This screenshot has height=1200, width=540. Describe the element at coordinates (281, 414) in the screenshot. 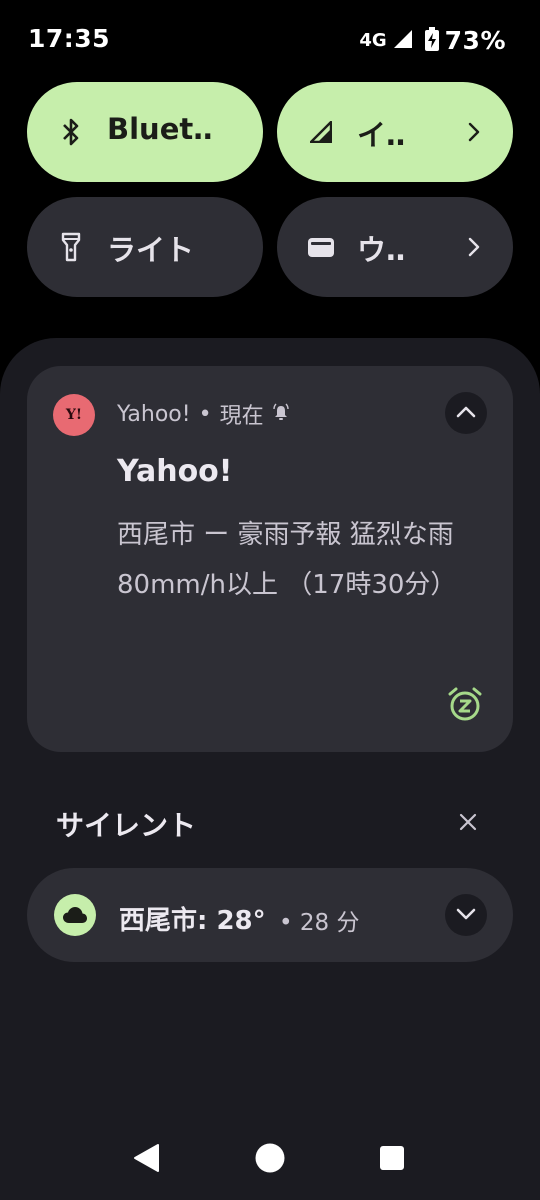

I see `alert-bell-icon` at that location.